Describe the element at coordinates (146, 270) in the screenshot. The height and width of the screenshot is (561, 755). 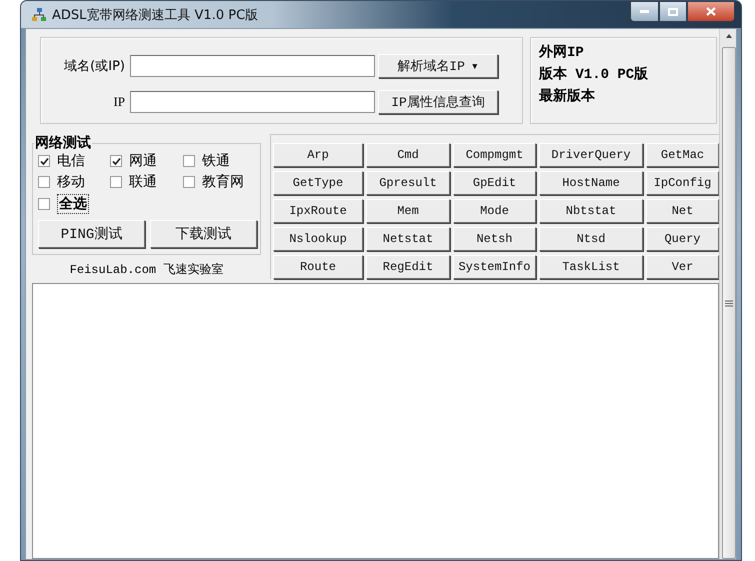
I see `footer-text: FeisuLab.com 飞速实验室` at that location.